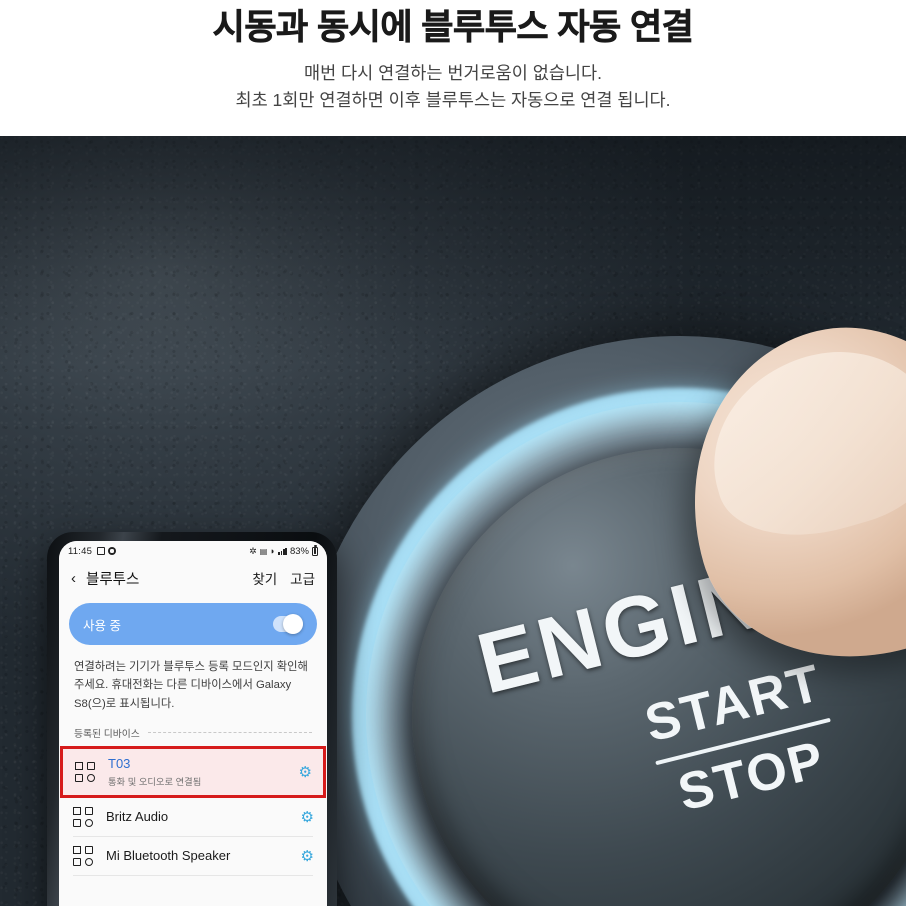 This screenshot has height=906, width=906. I want to click on battery-percent: 83%, so click(299, 551).